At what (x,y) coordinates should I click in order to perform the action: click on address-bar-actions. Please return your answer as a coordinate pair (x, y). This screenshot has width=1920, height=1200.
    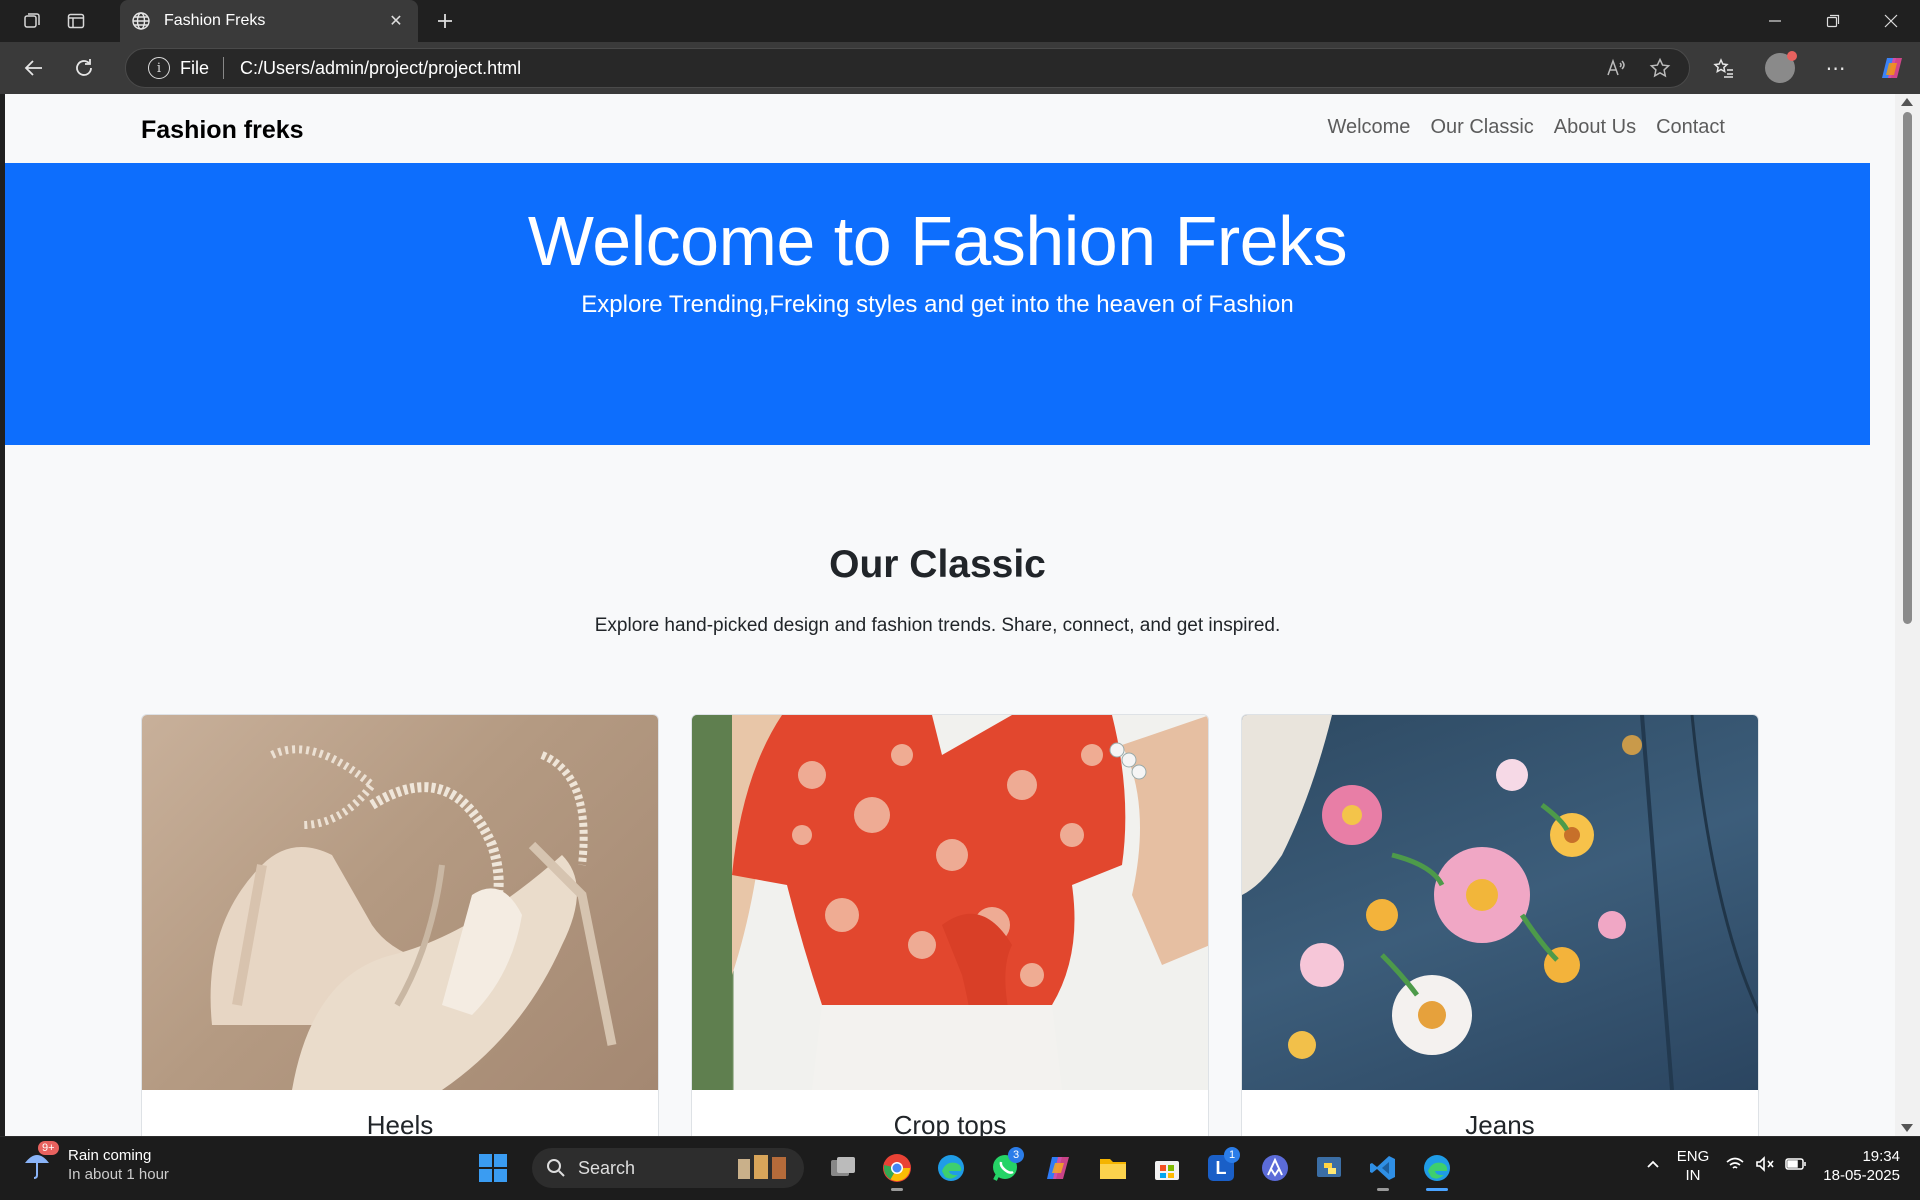
    Looking at the image, I should click on (1638, 70).